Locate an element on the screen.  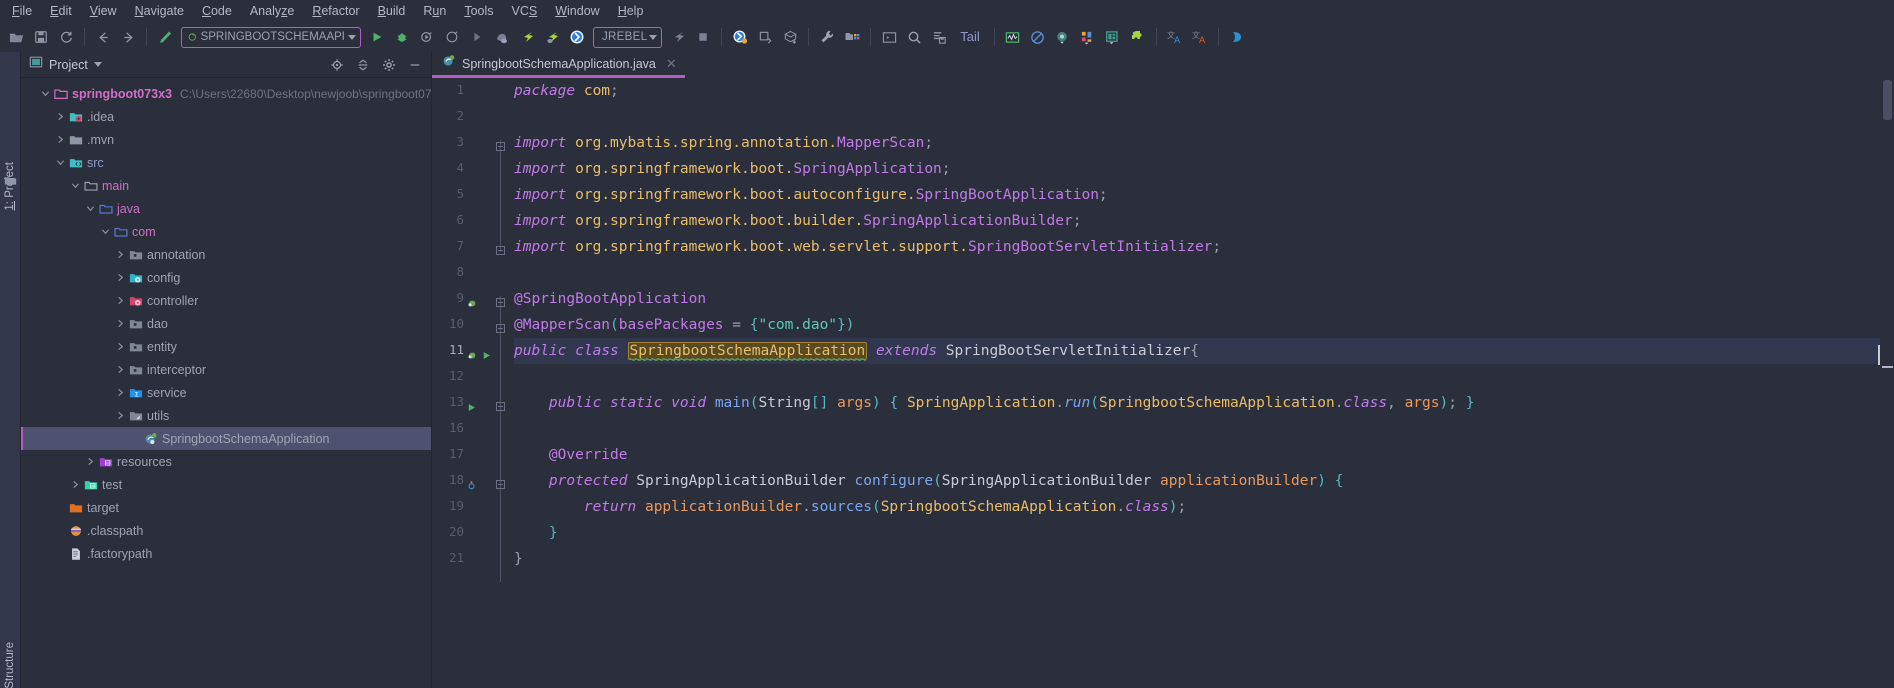
menu-item-navigate: Navigate is located at coordinates (159, 11).